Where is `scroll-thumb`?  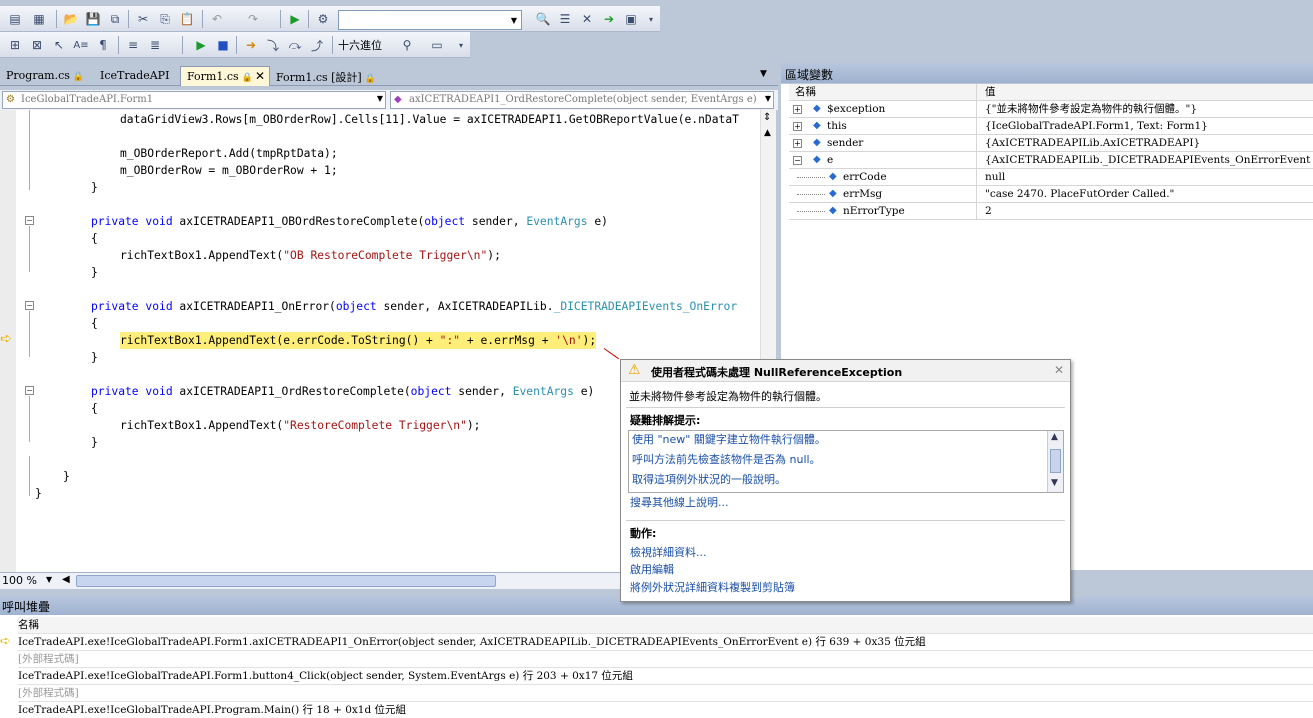 scroll-thumb is located at coordinates (1055, 461).